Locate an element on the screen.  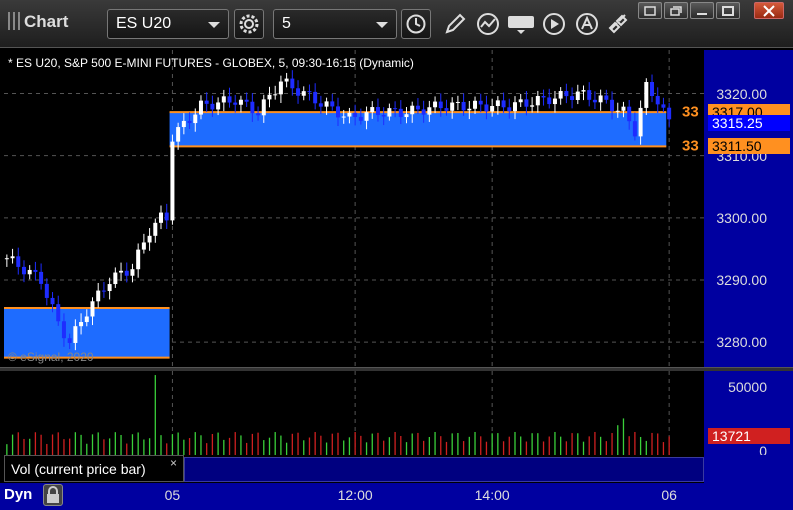
minimize-button is located at coordinates (702, 10).